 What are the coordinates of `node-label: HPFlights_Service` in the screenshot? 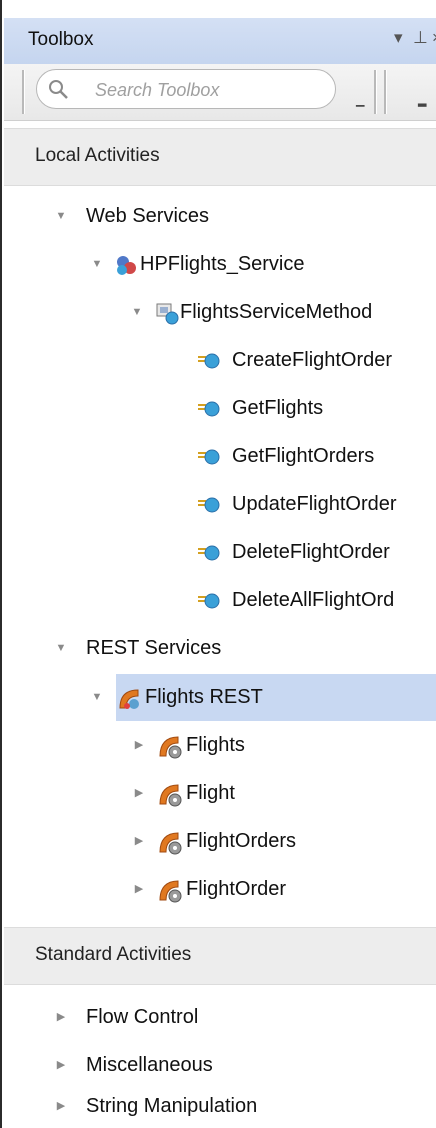 It's located at (222, 264).